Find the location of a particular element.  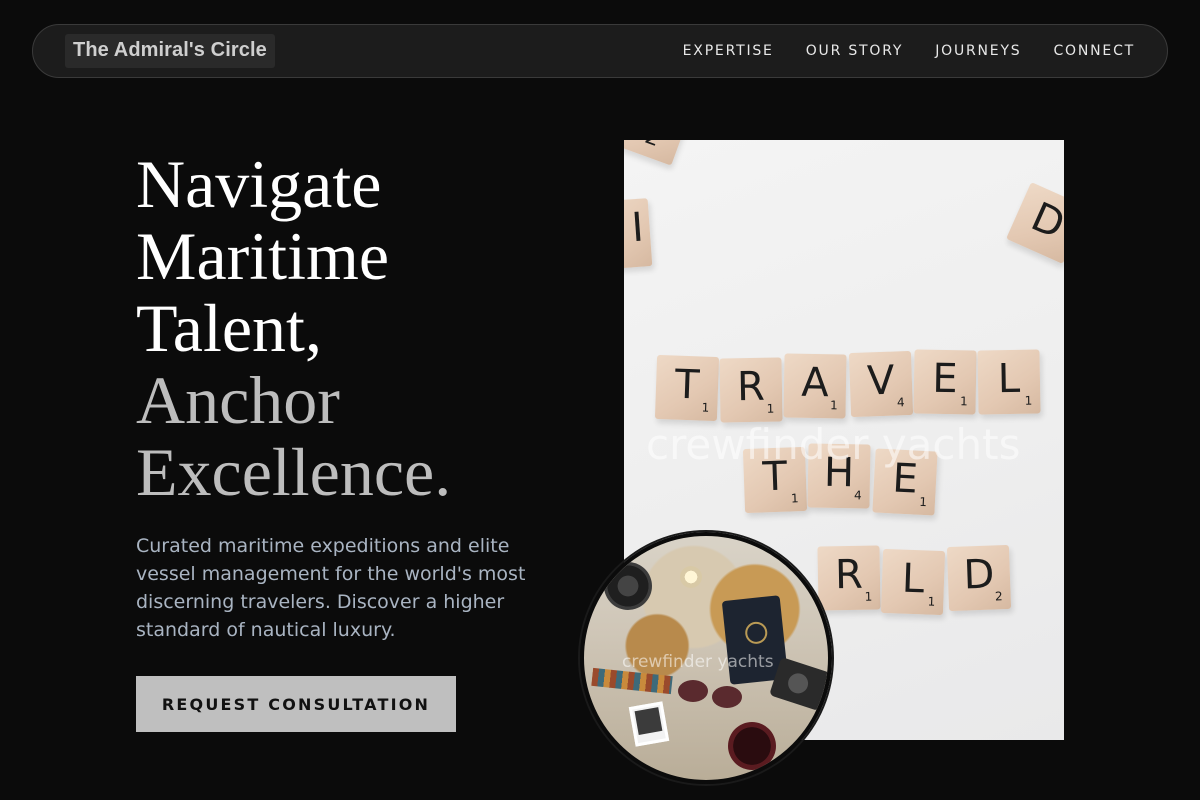

headline-accent-line: Anchor is located at coordinates (238, 400).